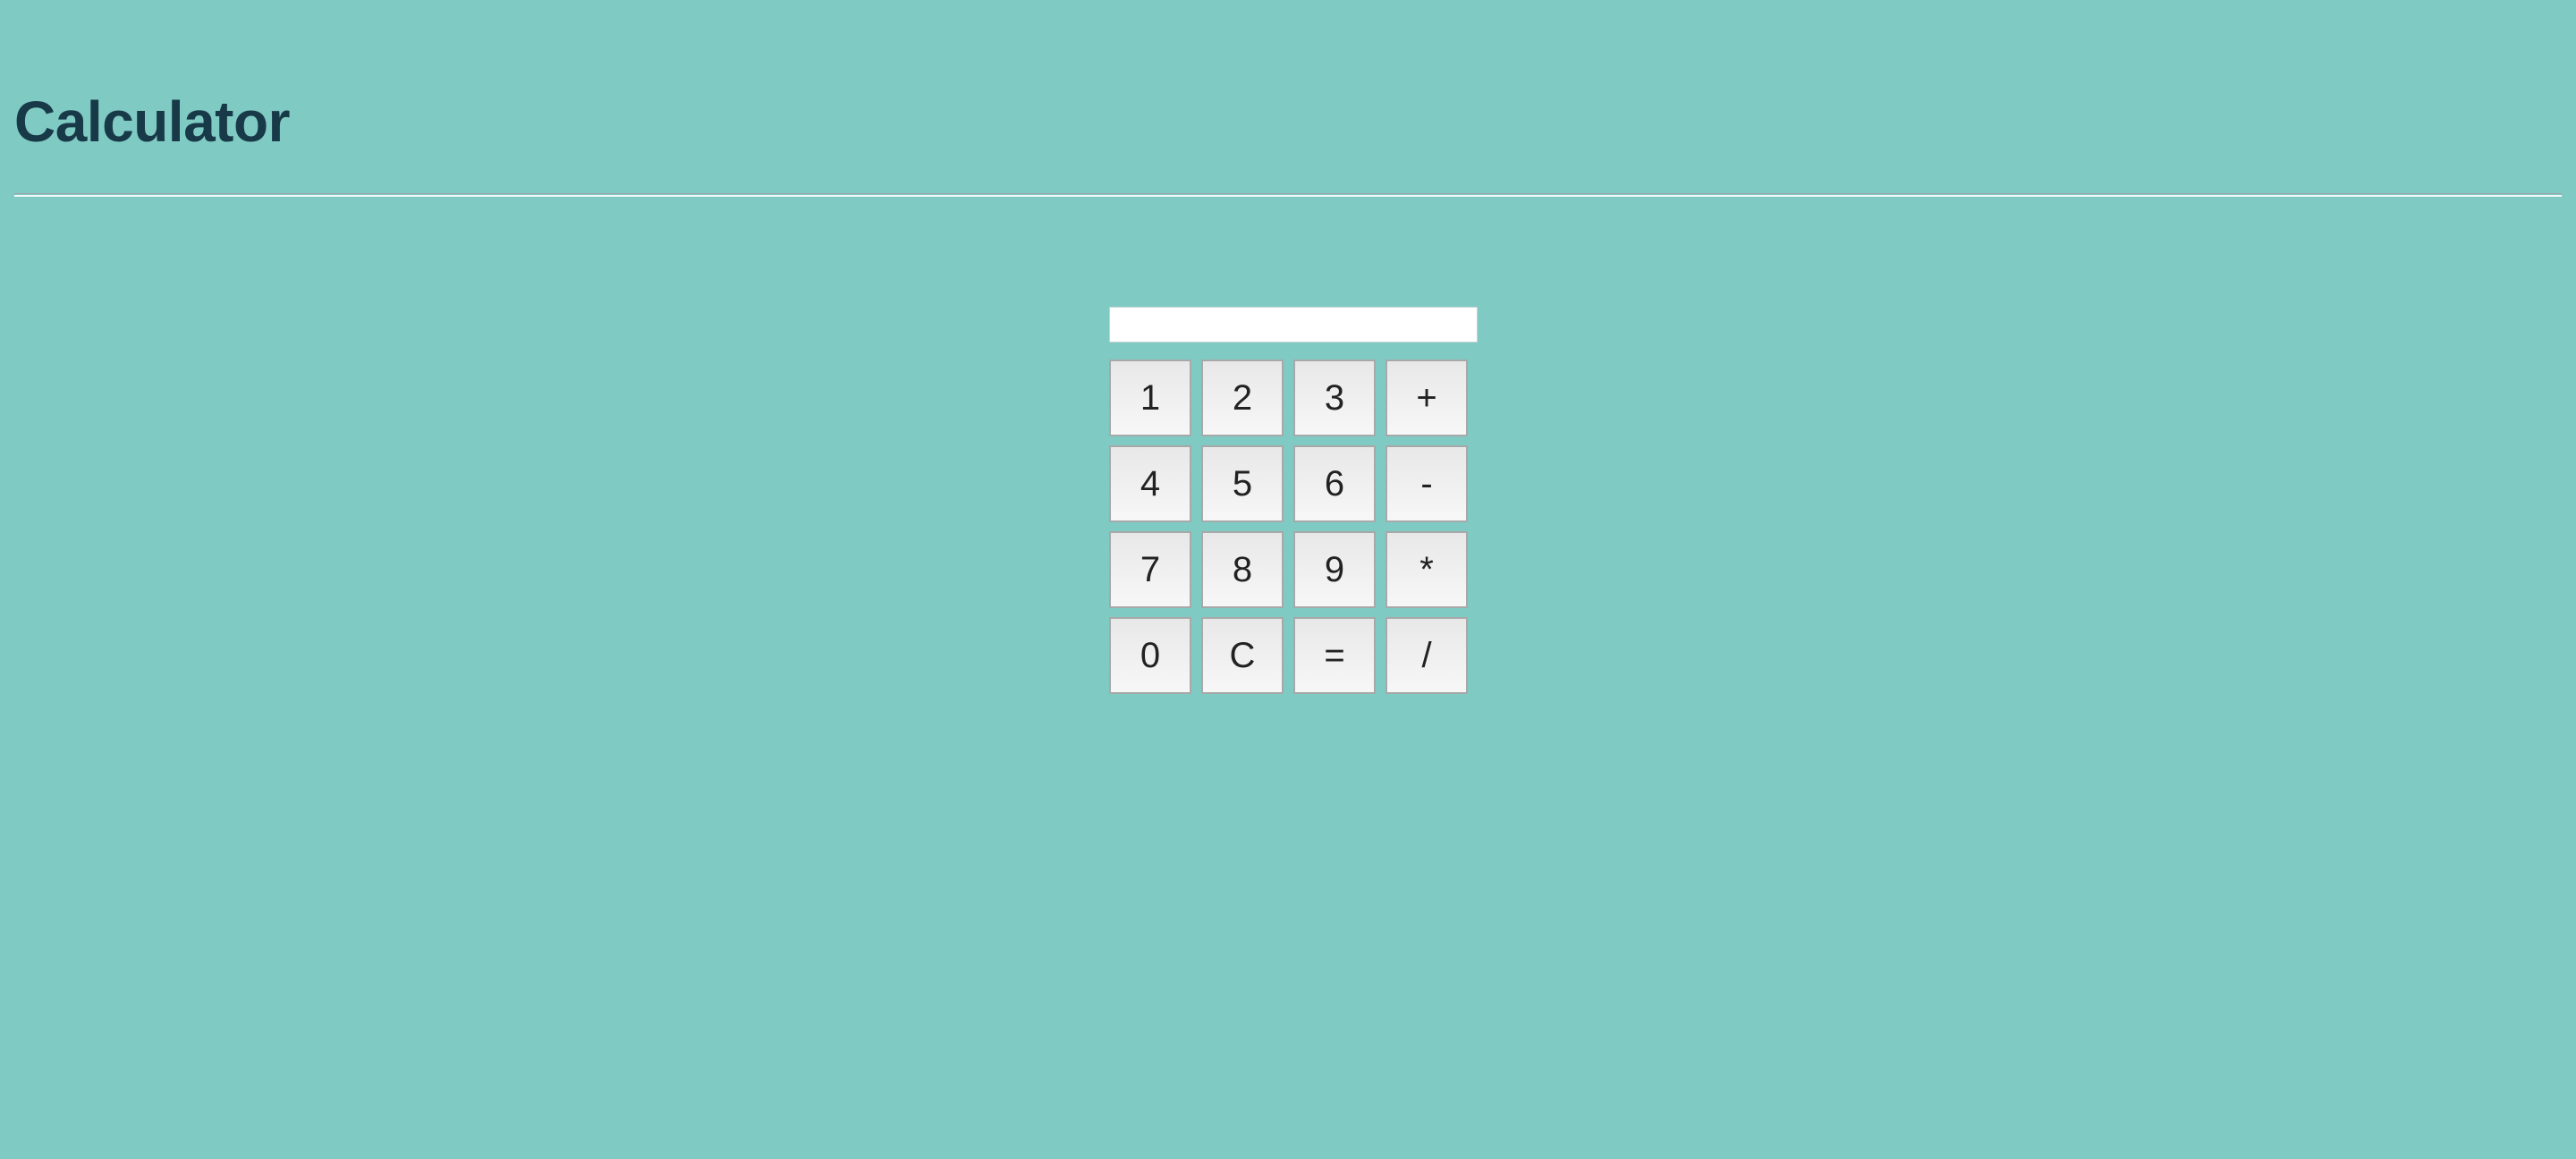 This screenshot has height=1159, width=2576. What do you see at coordinates (1334, 570) in the screenshot?
I see `key-9: 9` at bounding box center [1334, 570].